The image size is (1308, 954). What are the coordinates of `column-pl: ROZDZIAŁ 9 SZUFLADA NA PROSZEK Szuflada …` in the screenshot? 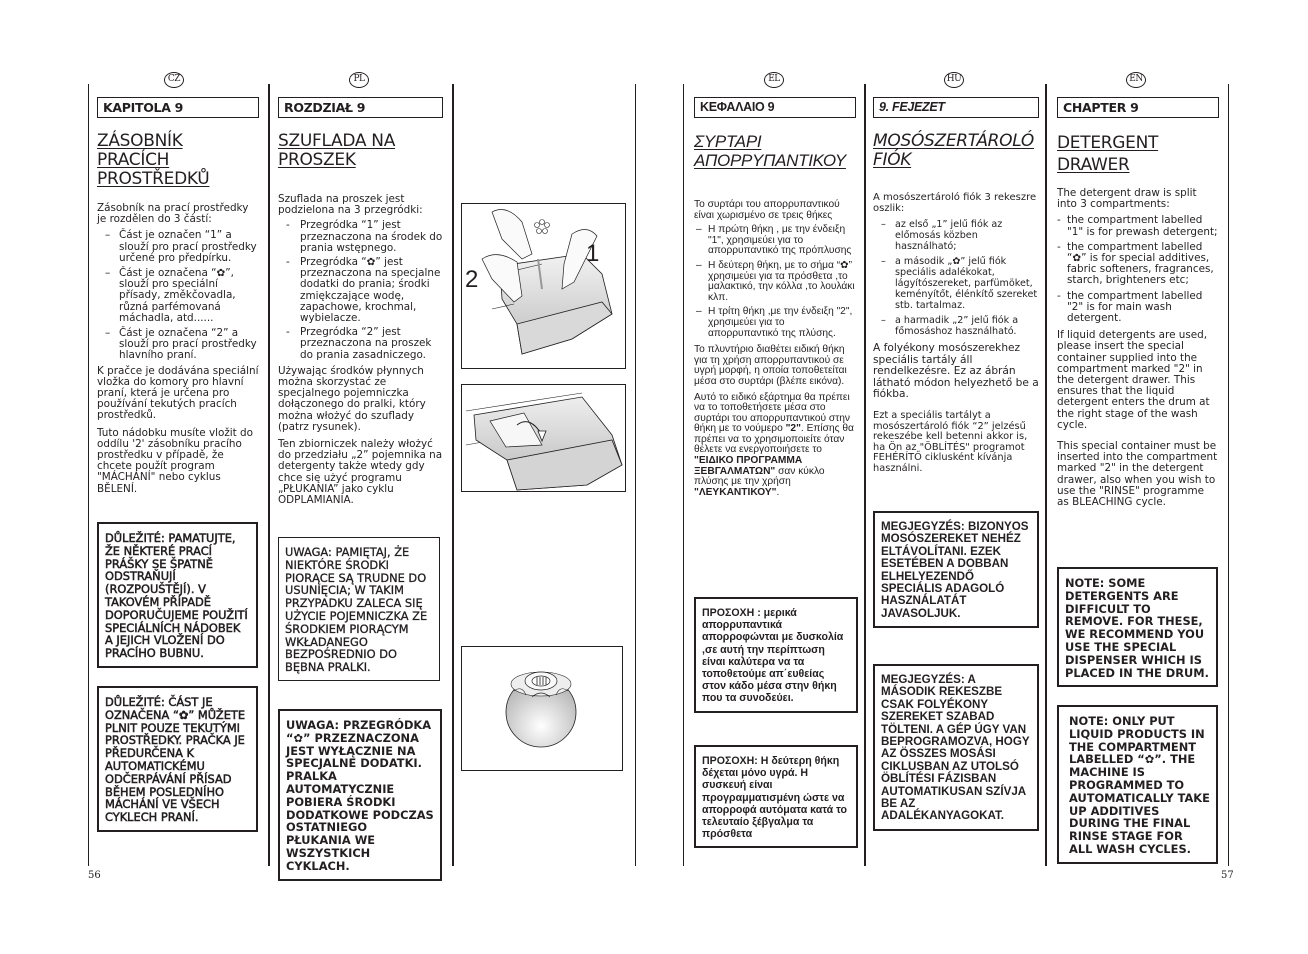 It's located at (360, 301).